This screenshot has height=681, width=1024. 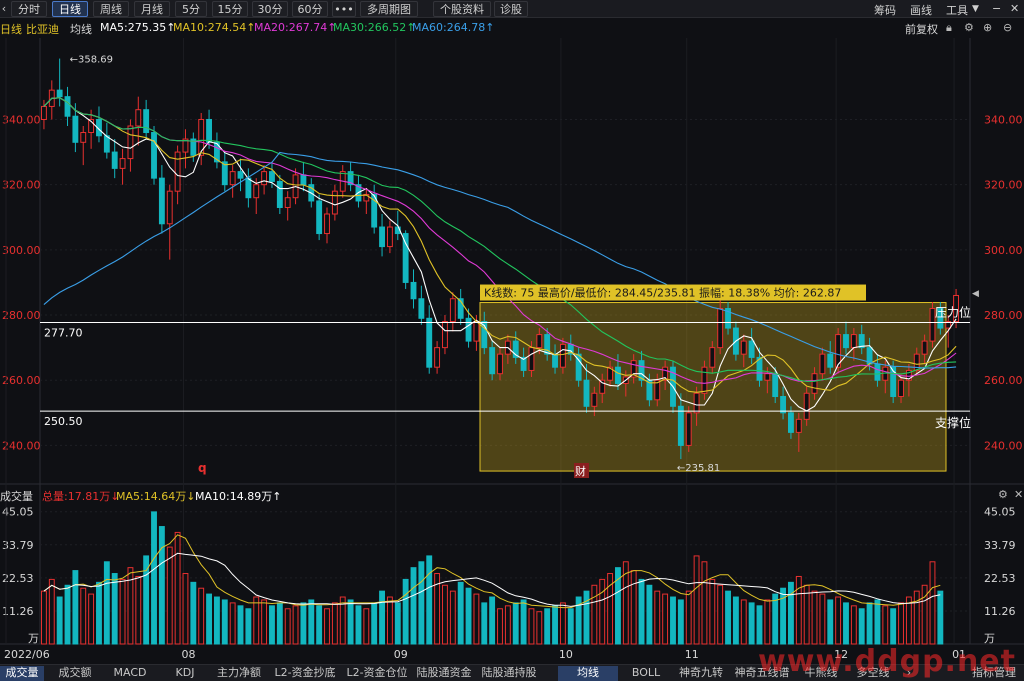 I want to click on tab-ma: 均线, so click(x=588, y=673).